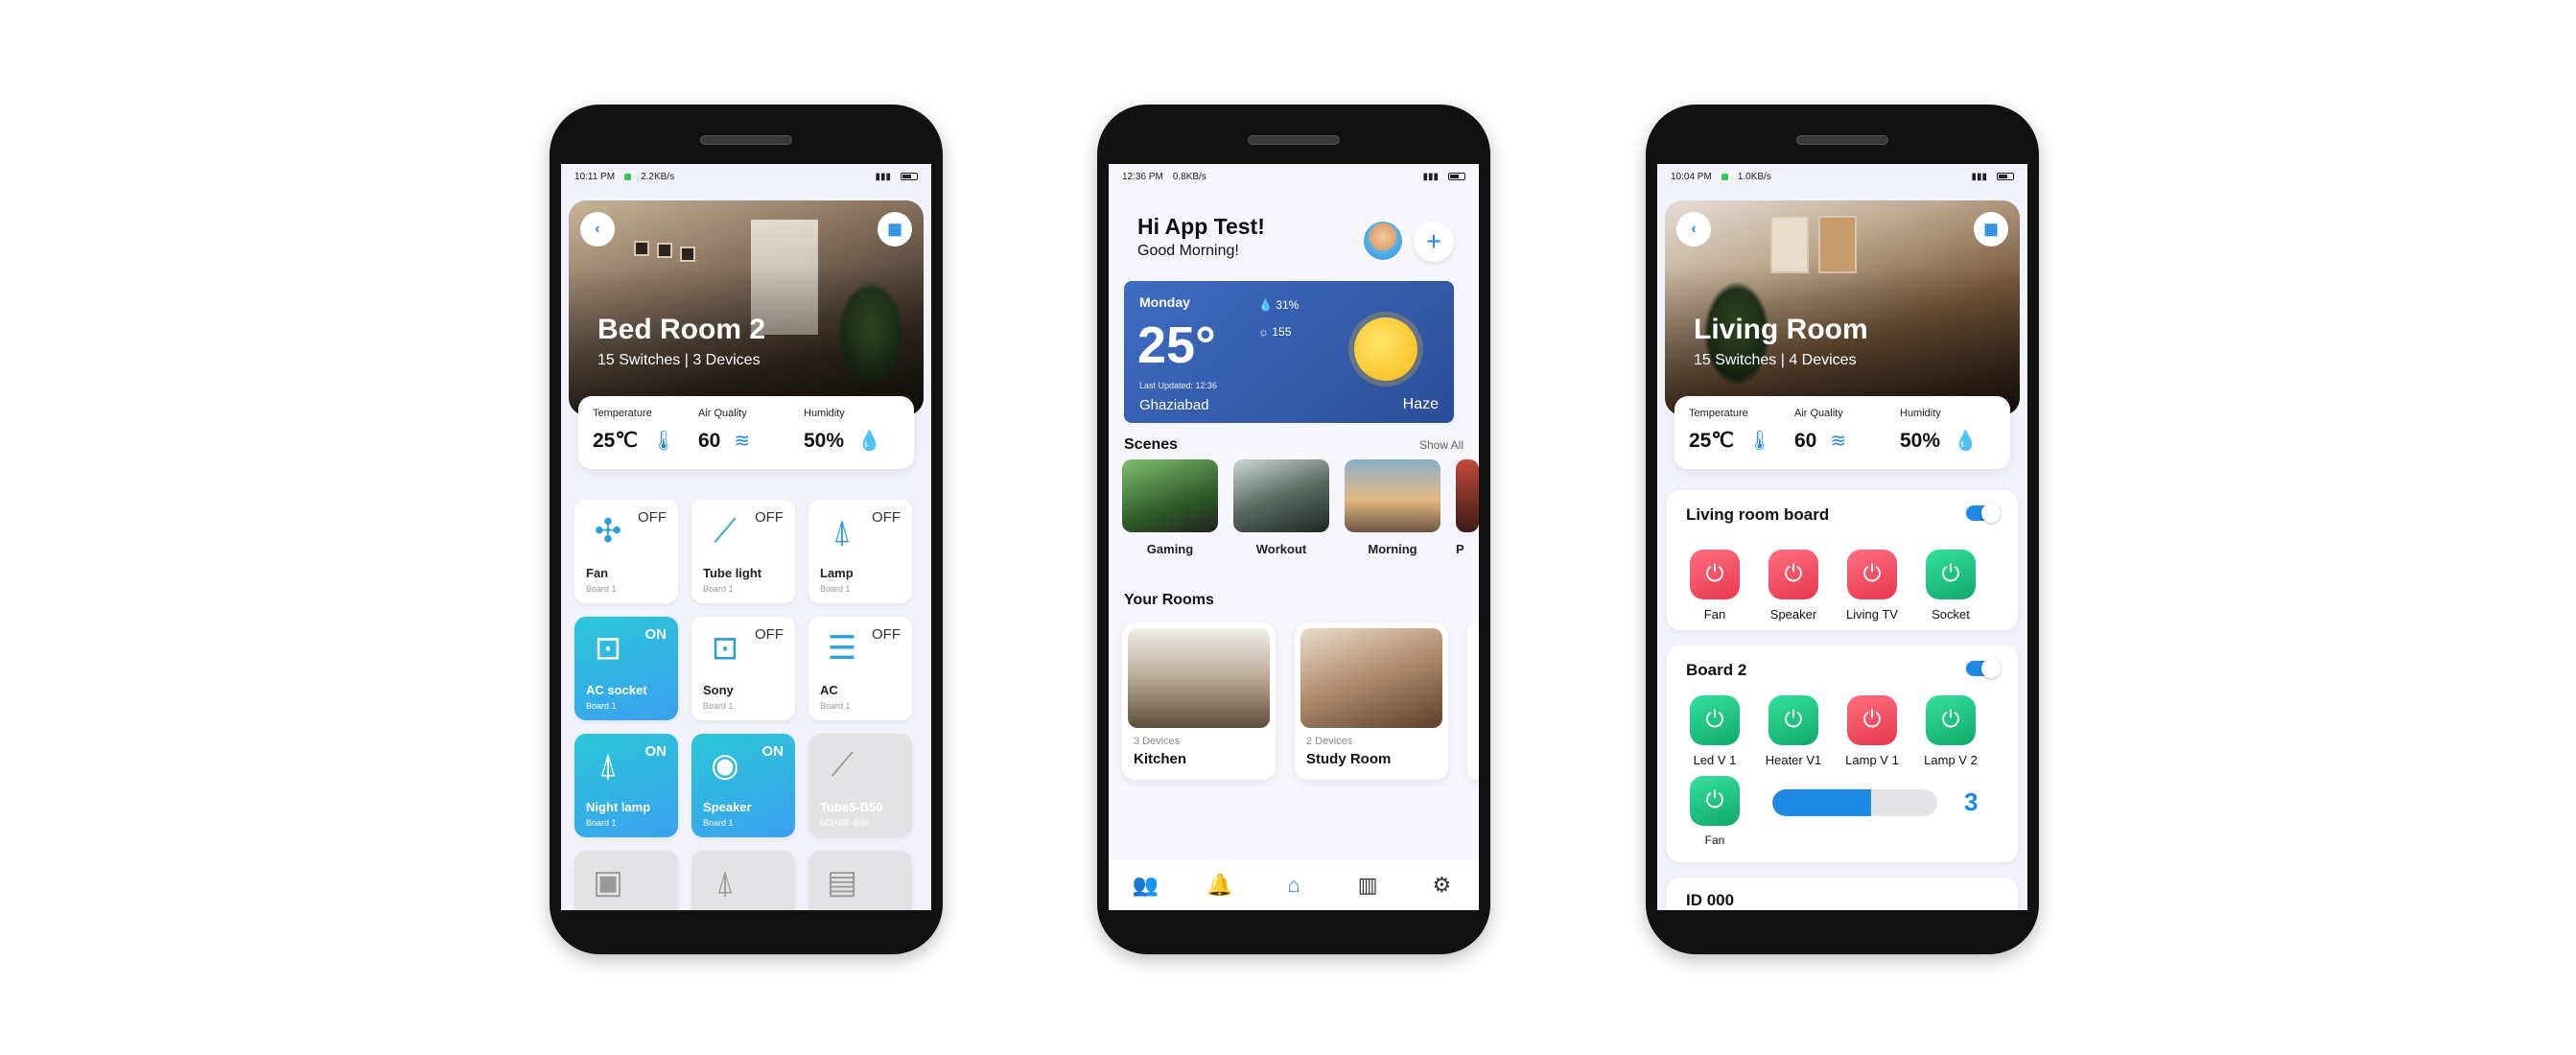  Describe the element at coordinates (626, 881) in the screenshot. I see `device-tile-microwave: ▣` at that location.